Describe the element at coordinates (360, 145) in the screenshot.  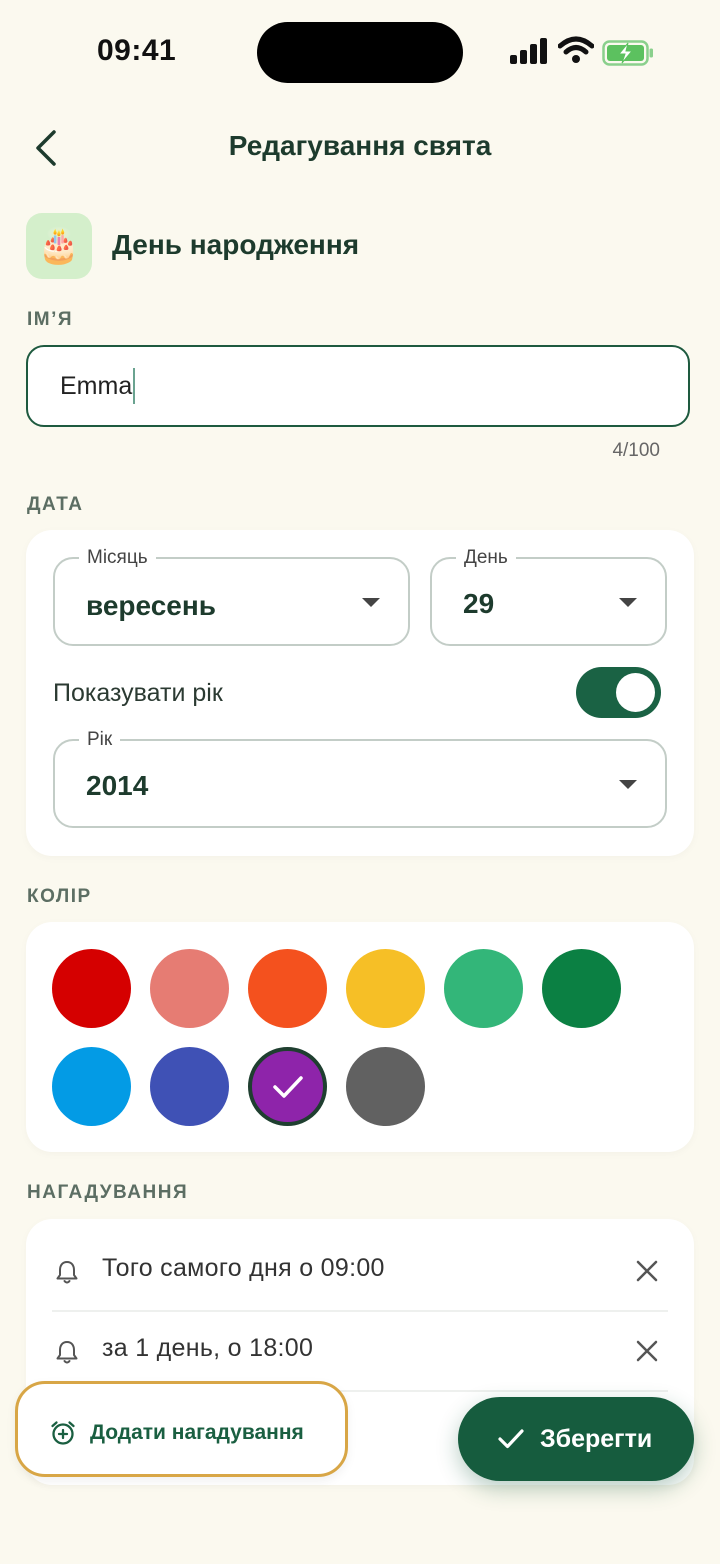
I see `page-title: Редагування свята` at that location.